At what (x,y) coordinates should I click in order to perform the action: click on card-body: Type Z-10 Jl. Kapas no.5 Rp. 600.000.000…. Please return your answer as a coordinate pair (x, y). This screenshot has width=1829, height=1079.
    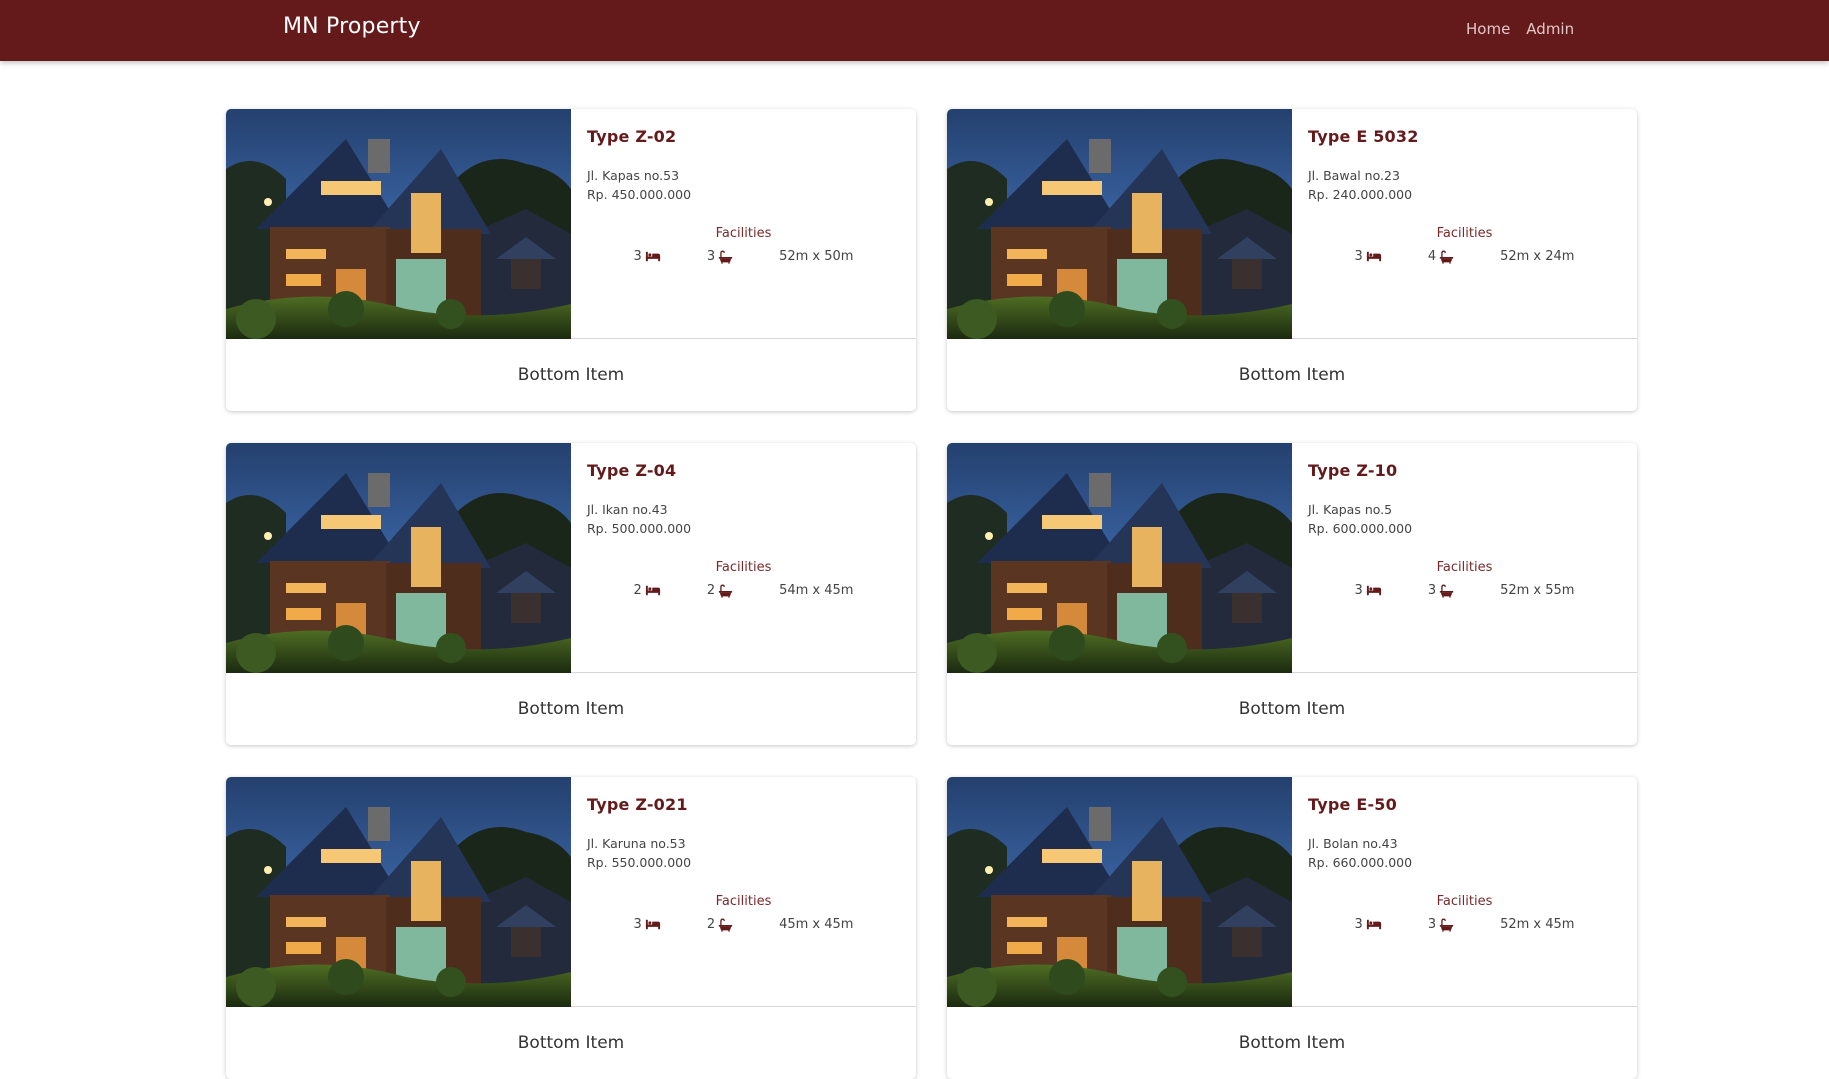
    Looking at the image, I should click on (1464, 557).